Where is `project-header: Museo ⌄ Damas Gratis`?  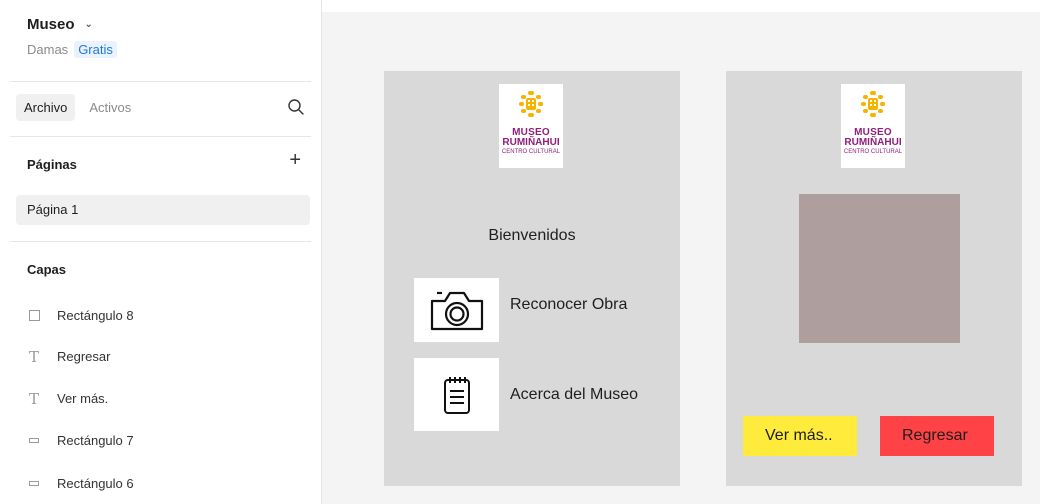
project-header: Museo ⌄ Damas Gratis is located at coordinates (72, 37).